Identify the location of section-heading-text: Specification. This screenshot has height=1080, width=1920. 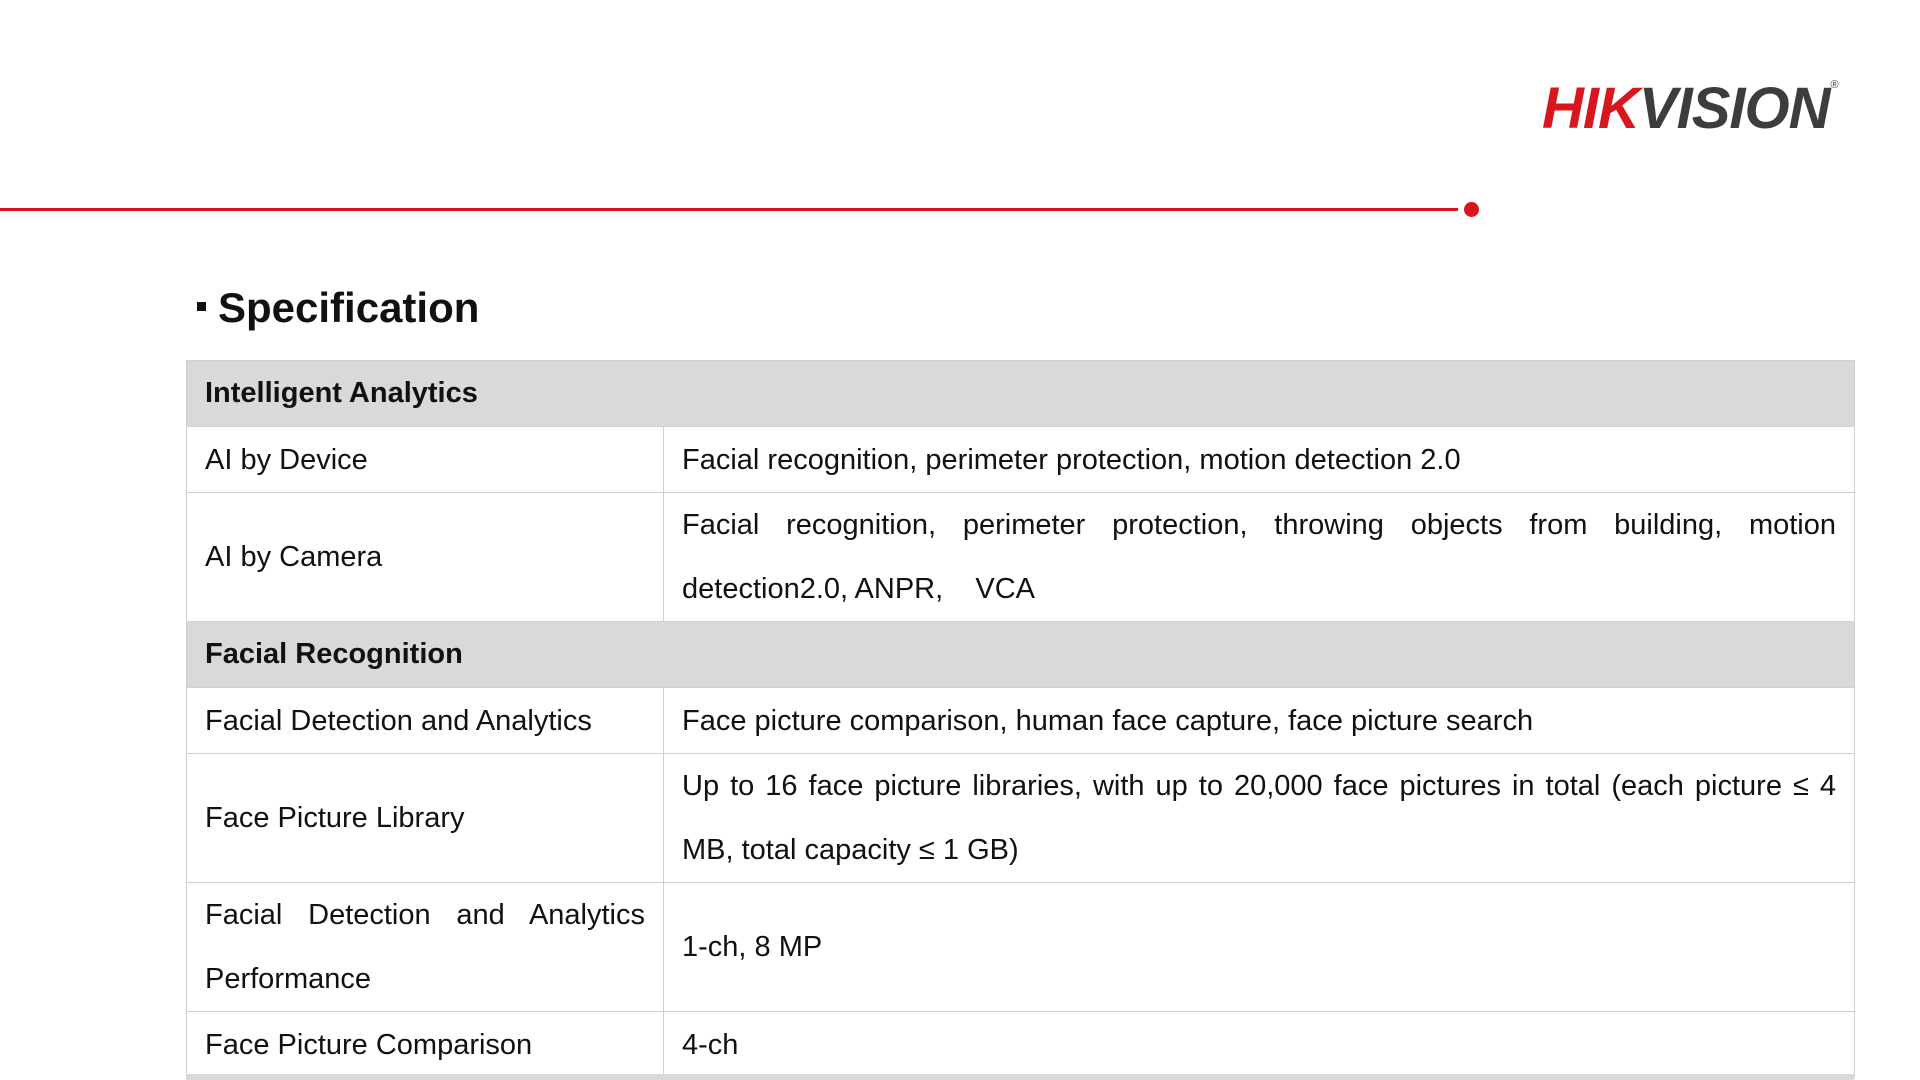
(349, 307).